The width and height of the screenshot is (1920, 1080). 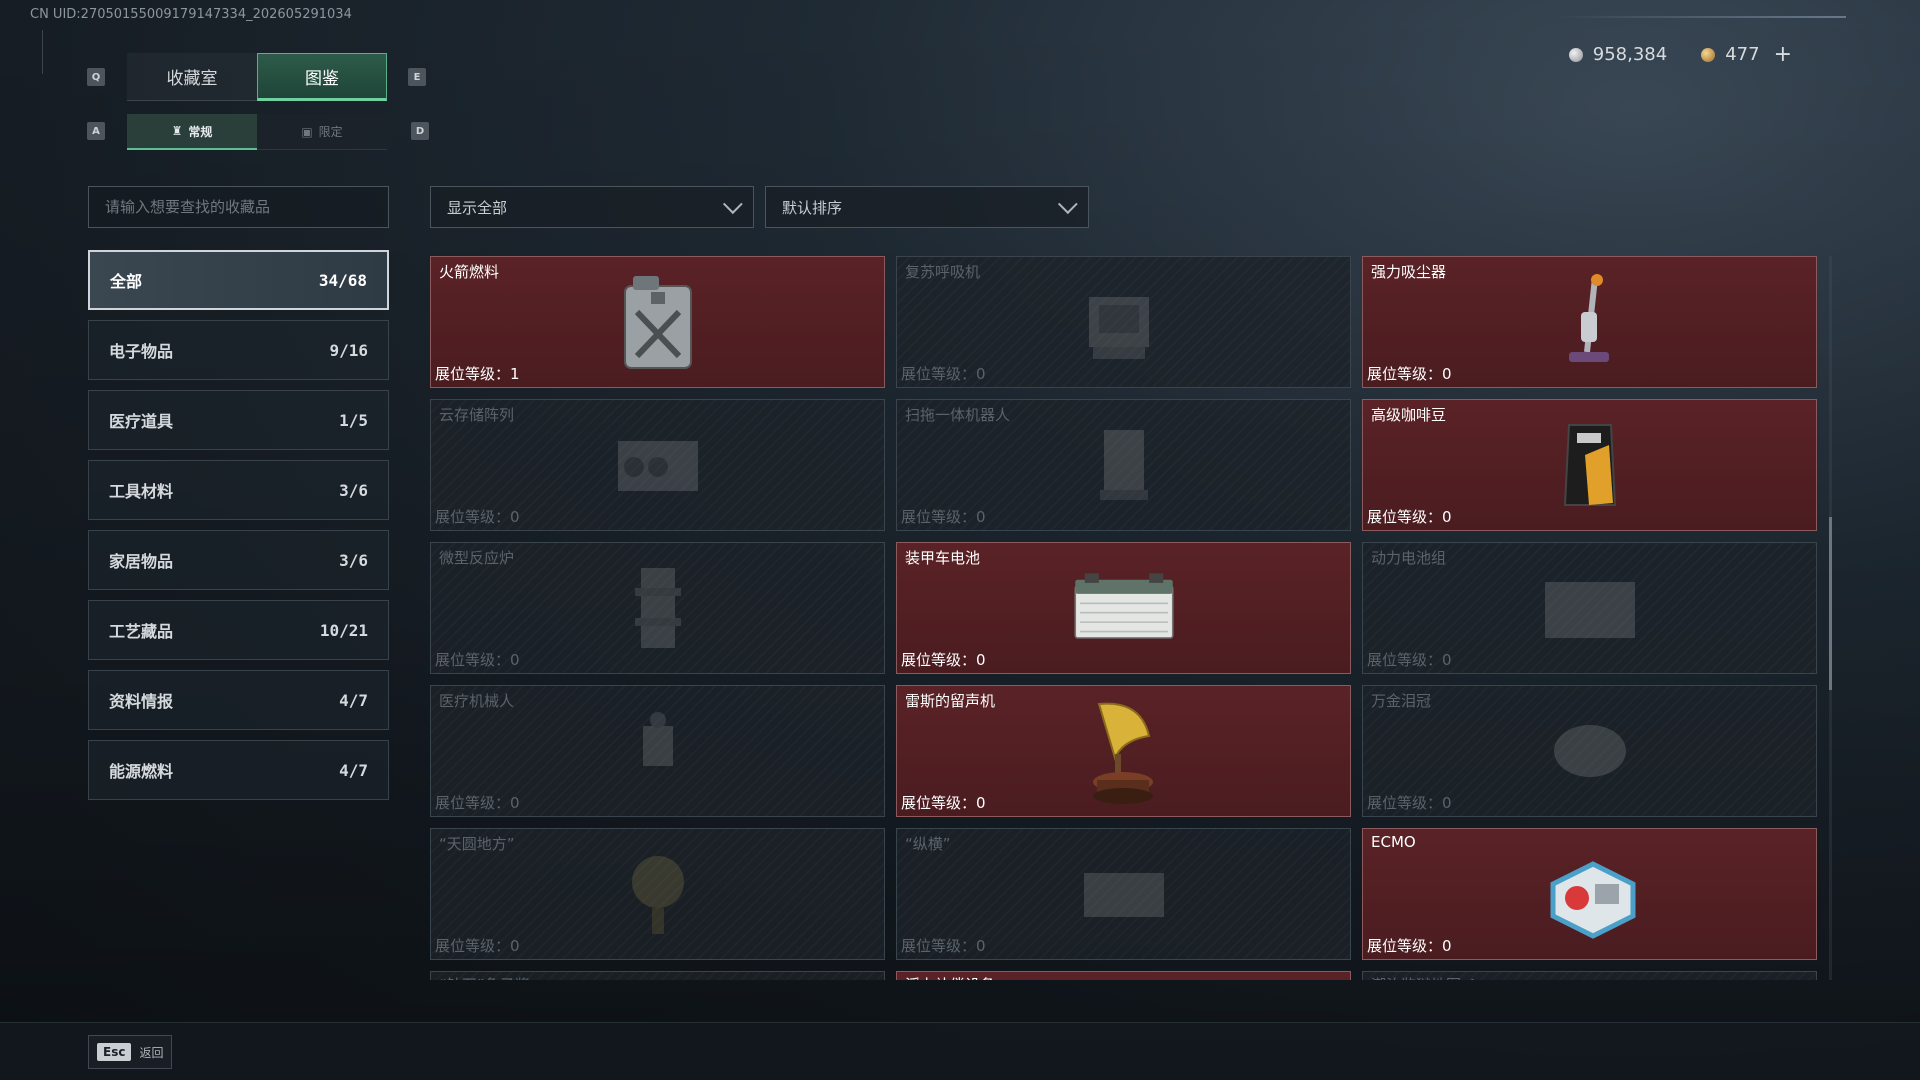 I want to click on robot-vacuum-icon, so click(x=1124, y=465).